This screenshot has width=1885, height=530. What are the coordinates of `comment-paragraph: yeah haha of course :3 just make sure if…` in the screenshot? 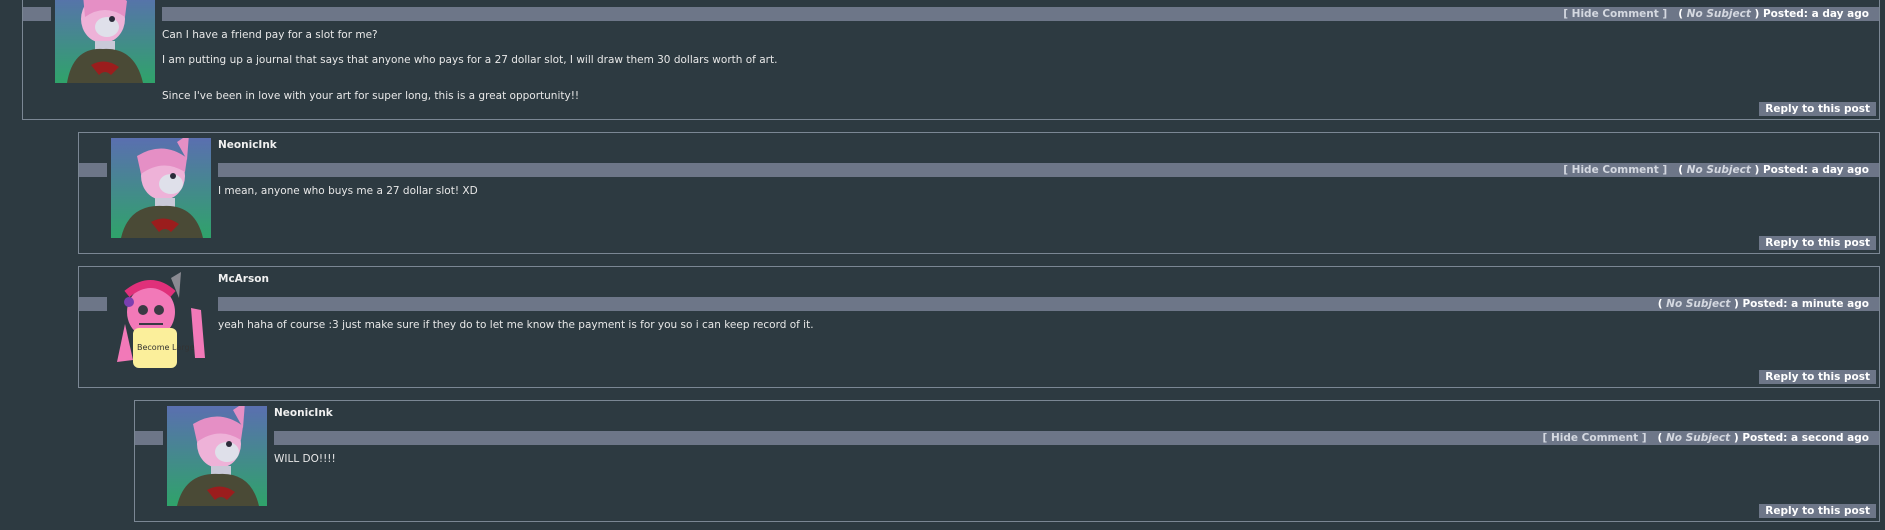 It's located at (516, 325).